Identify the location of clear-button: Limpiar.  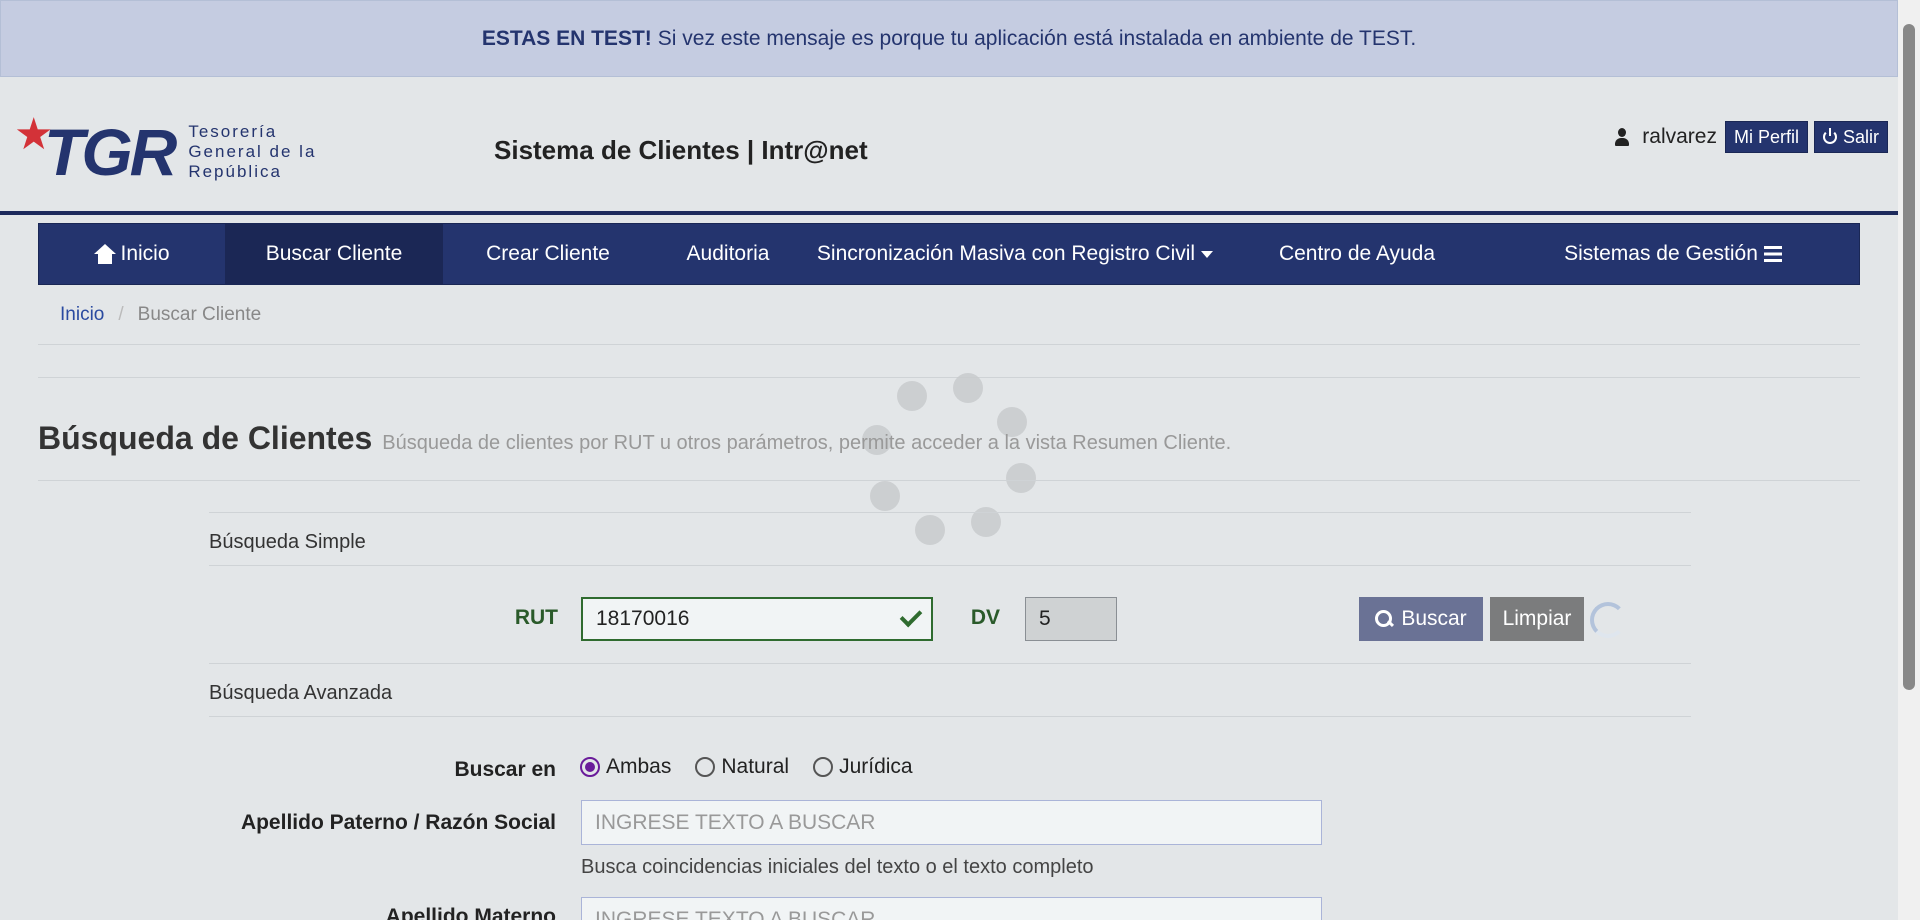
(1537, 619).